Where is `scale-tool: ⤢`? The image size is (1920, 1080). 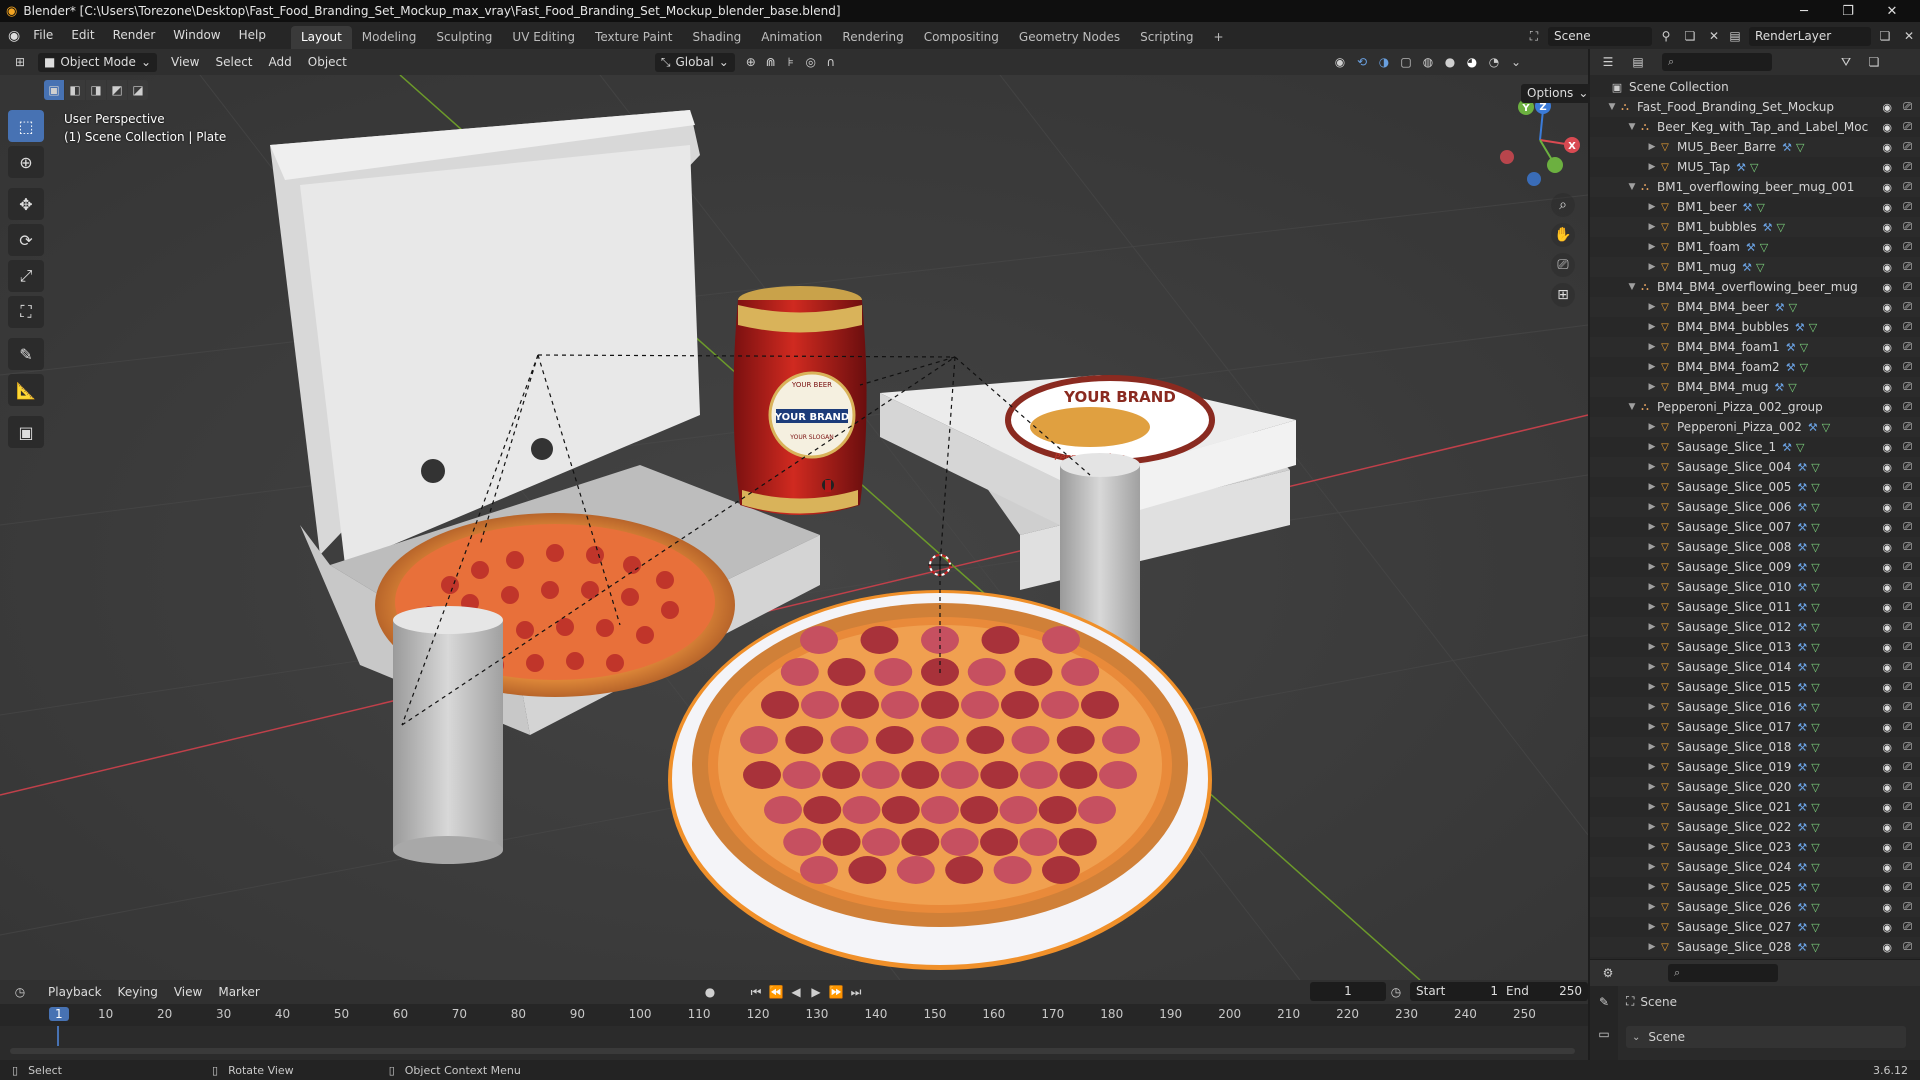 scale-tool: ⤢ is located at coordinates (26, 276).